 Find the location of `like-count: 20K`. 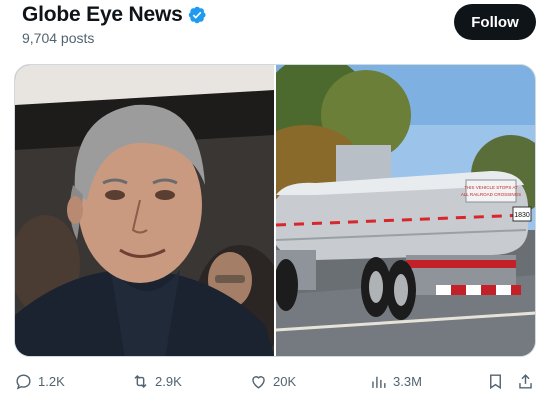

like-count: 20K is located at coordinates (285, 381).